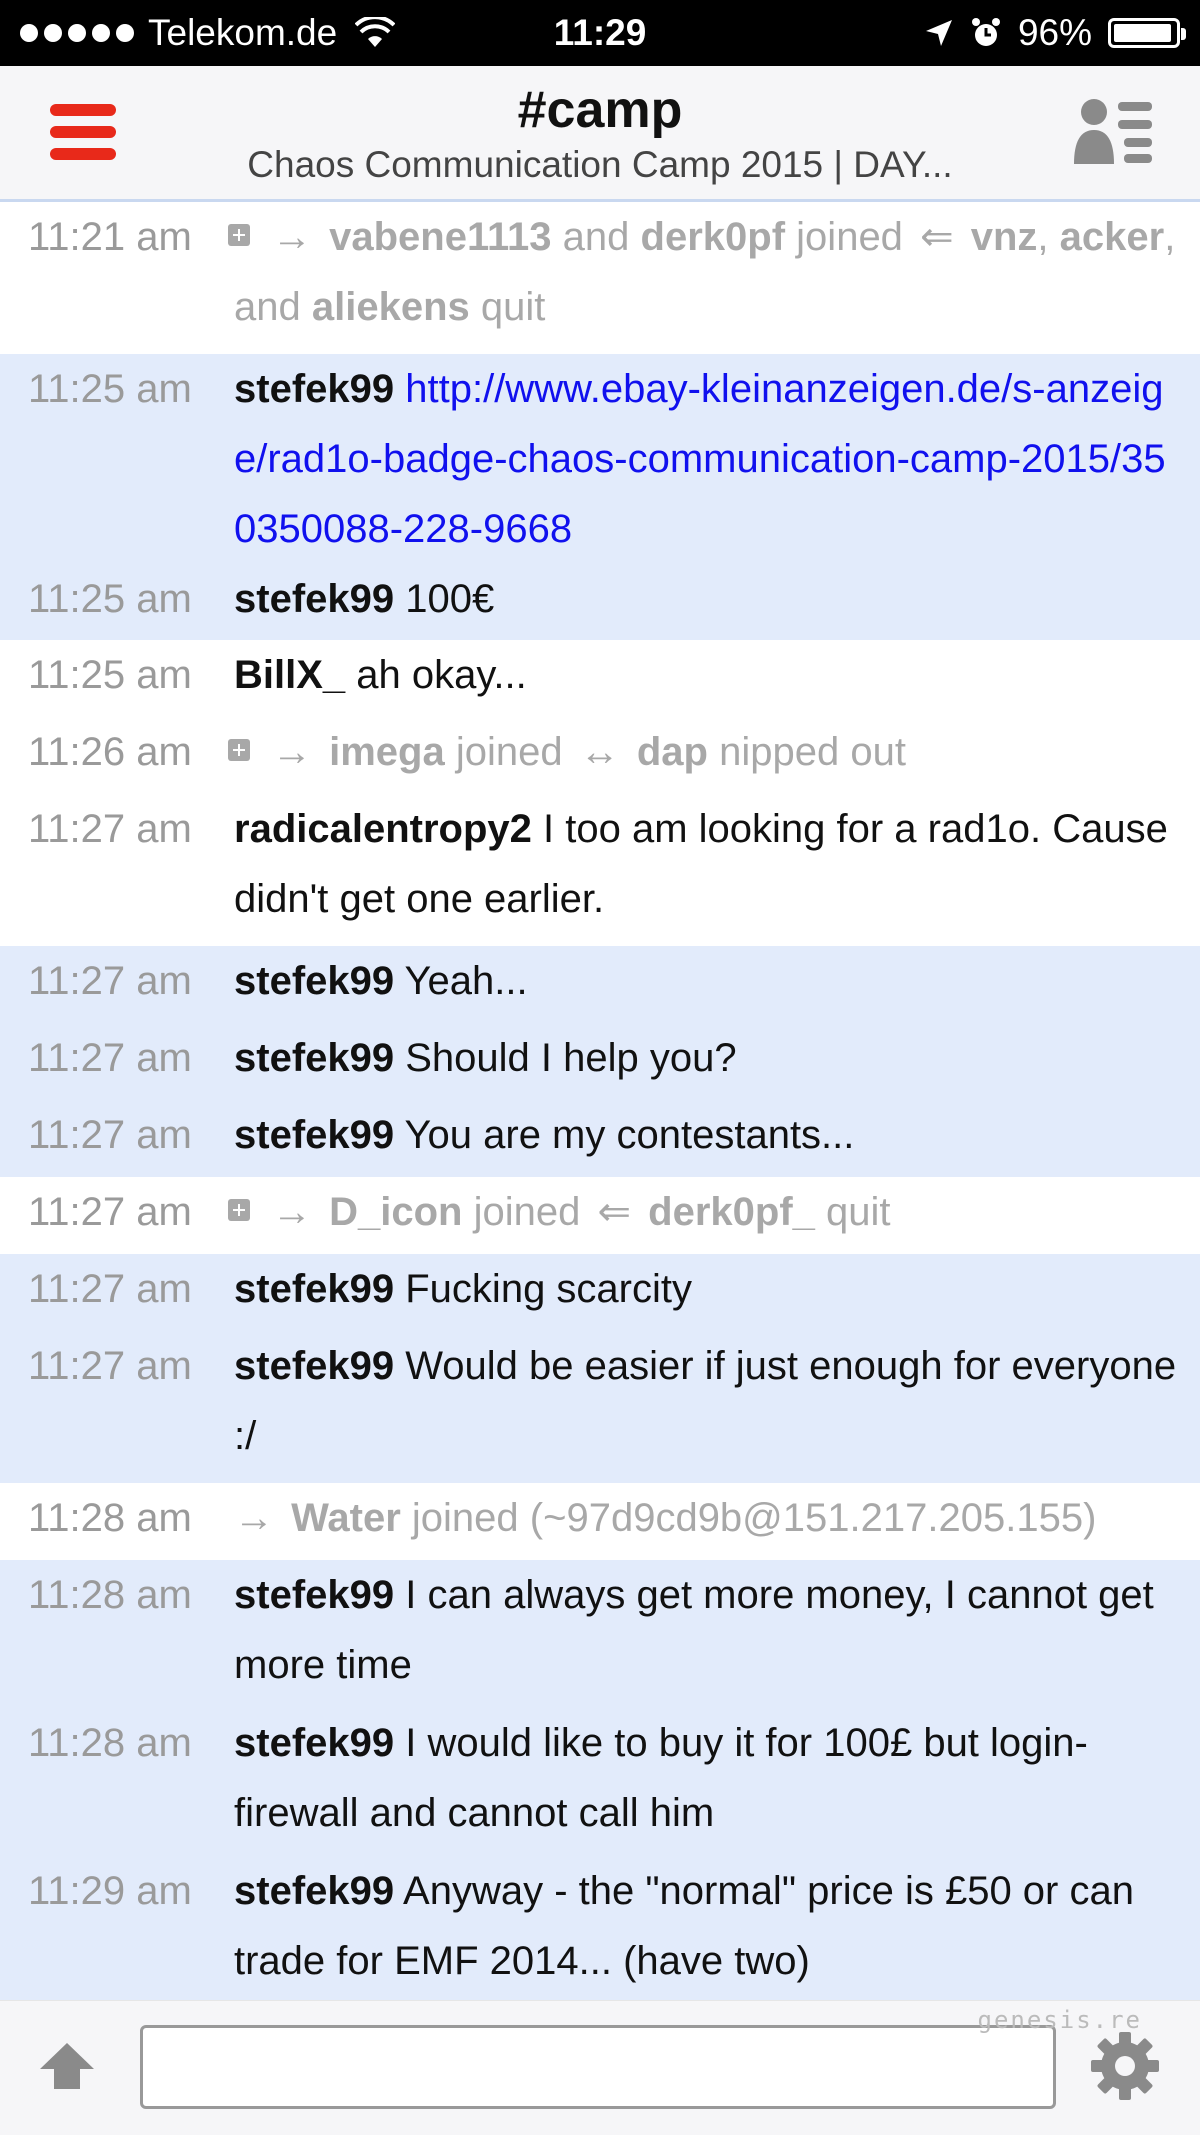  What do you see at coordinates (754, 1518) in the screenshot?
I see `event-text: joined (~97d9cd9b@151.217.205.155)` at bounding box center [754, 1518].